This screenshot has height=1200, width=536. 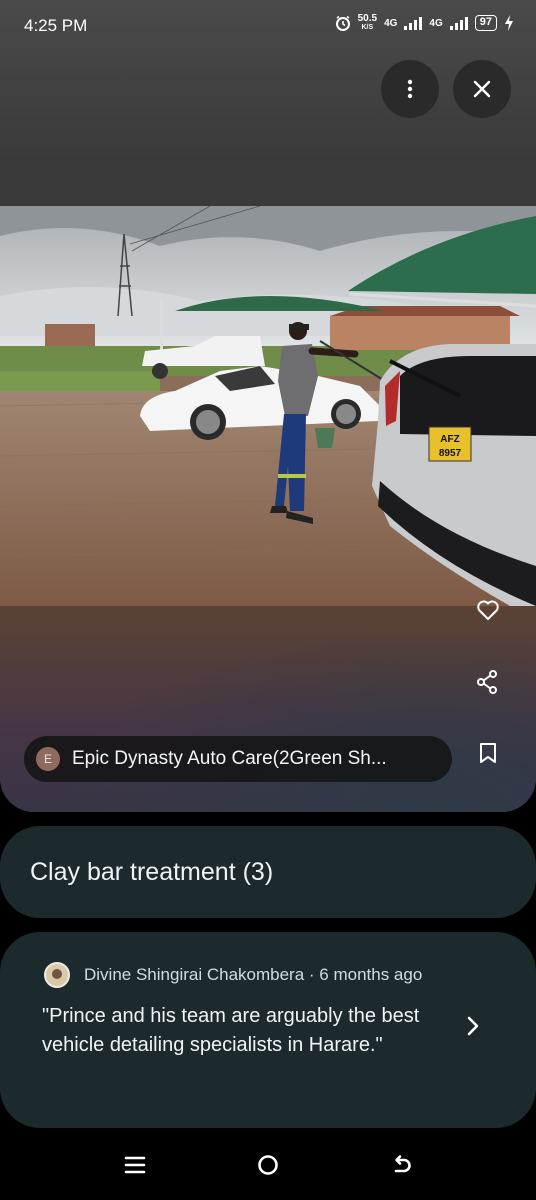 I want to click on plate-line-1: AFZ, so click(x=449, y=439).